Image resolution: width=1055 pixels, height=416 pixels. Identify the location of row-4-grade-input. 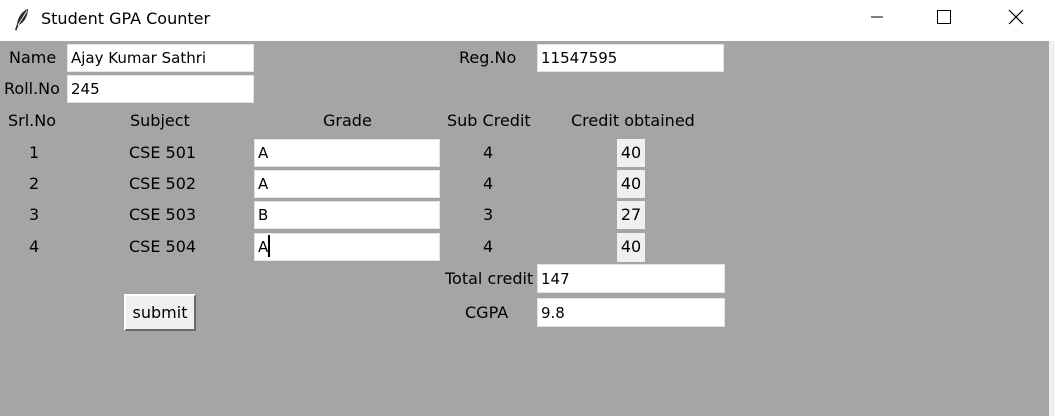
(347, 247).